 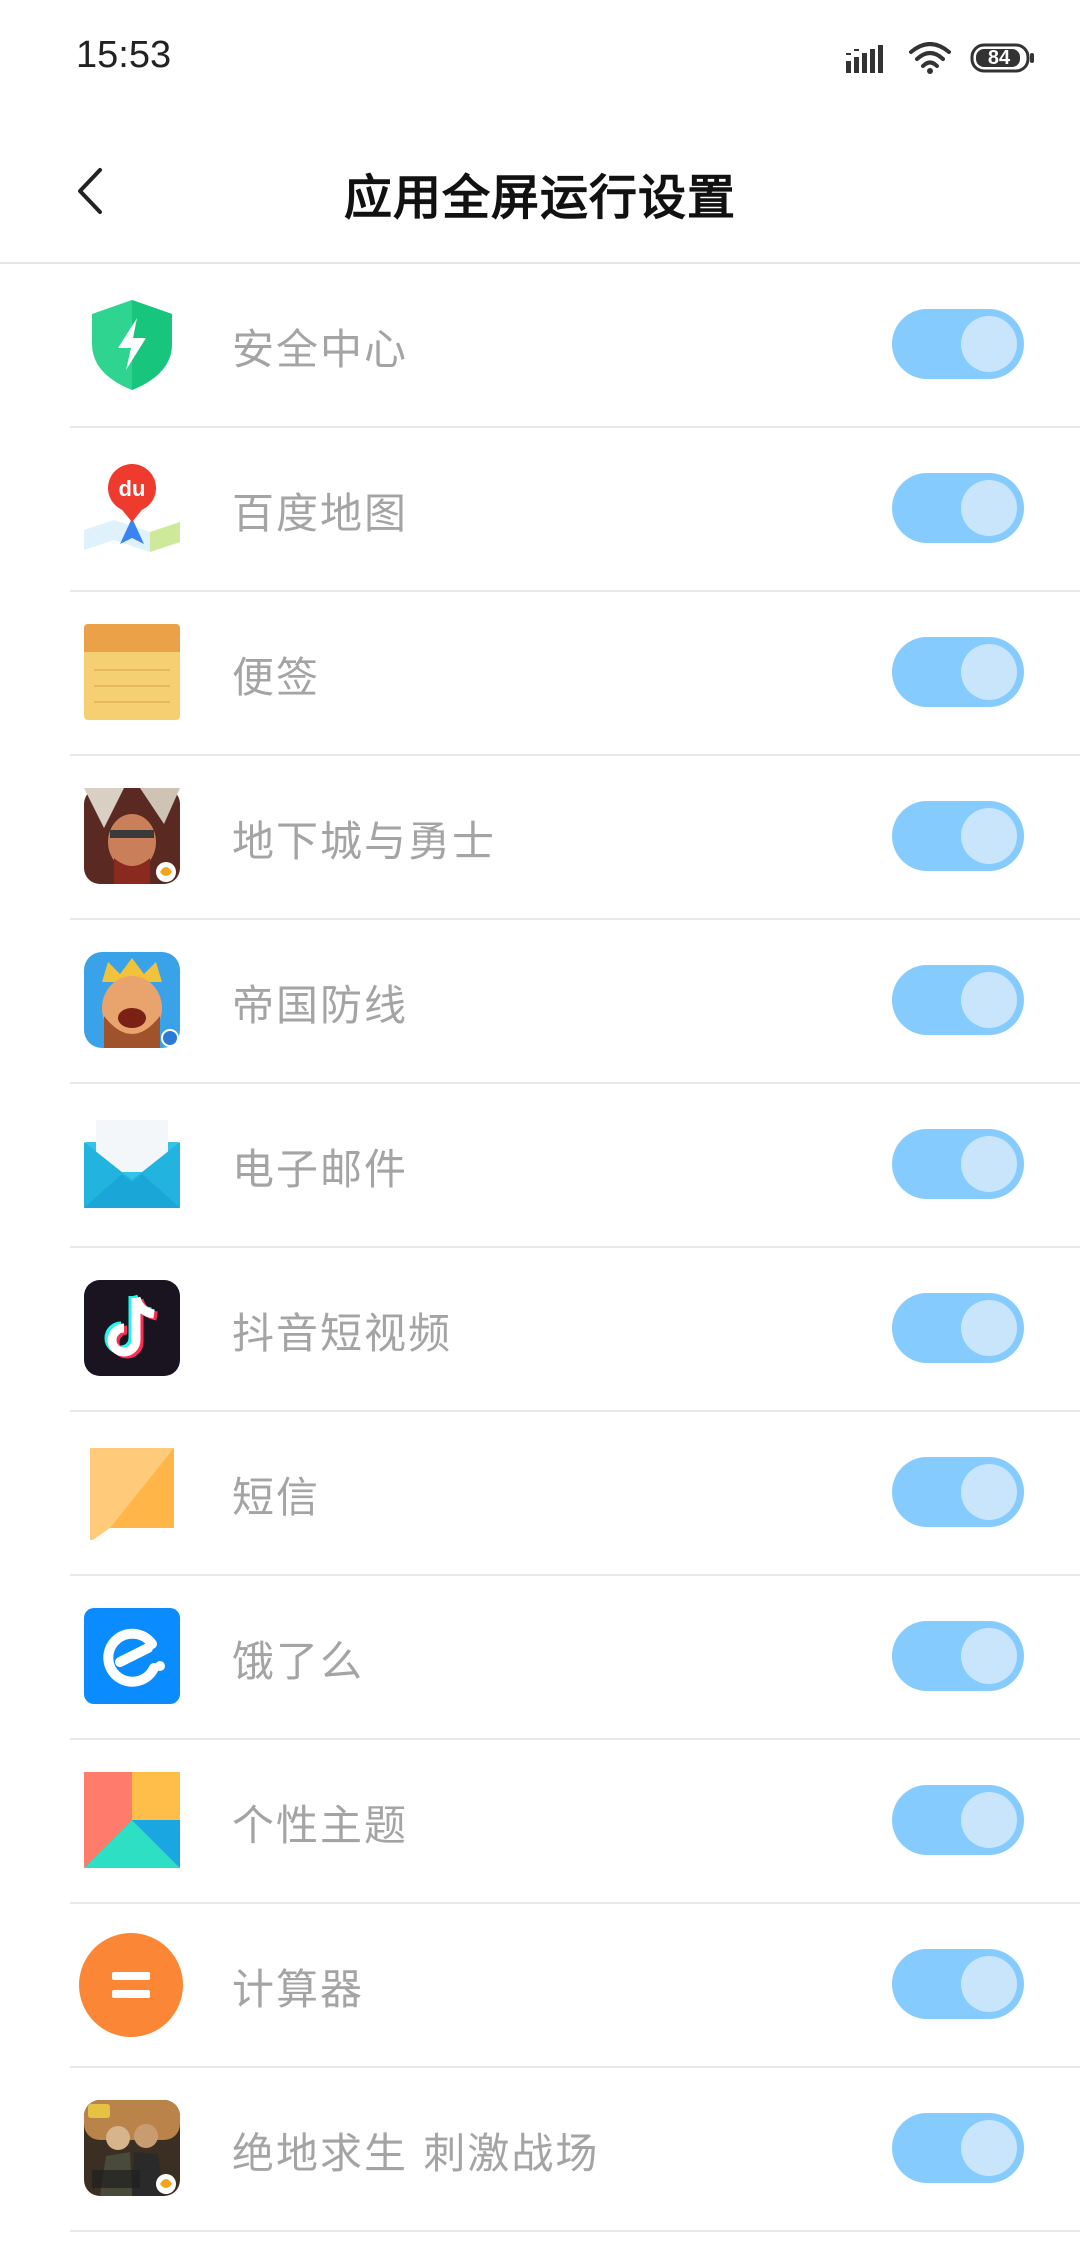 What do you see at coordinates (132, 1820) in the screenshot?
I see `themes-icon` at bounding box center [132, 1820].